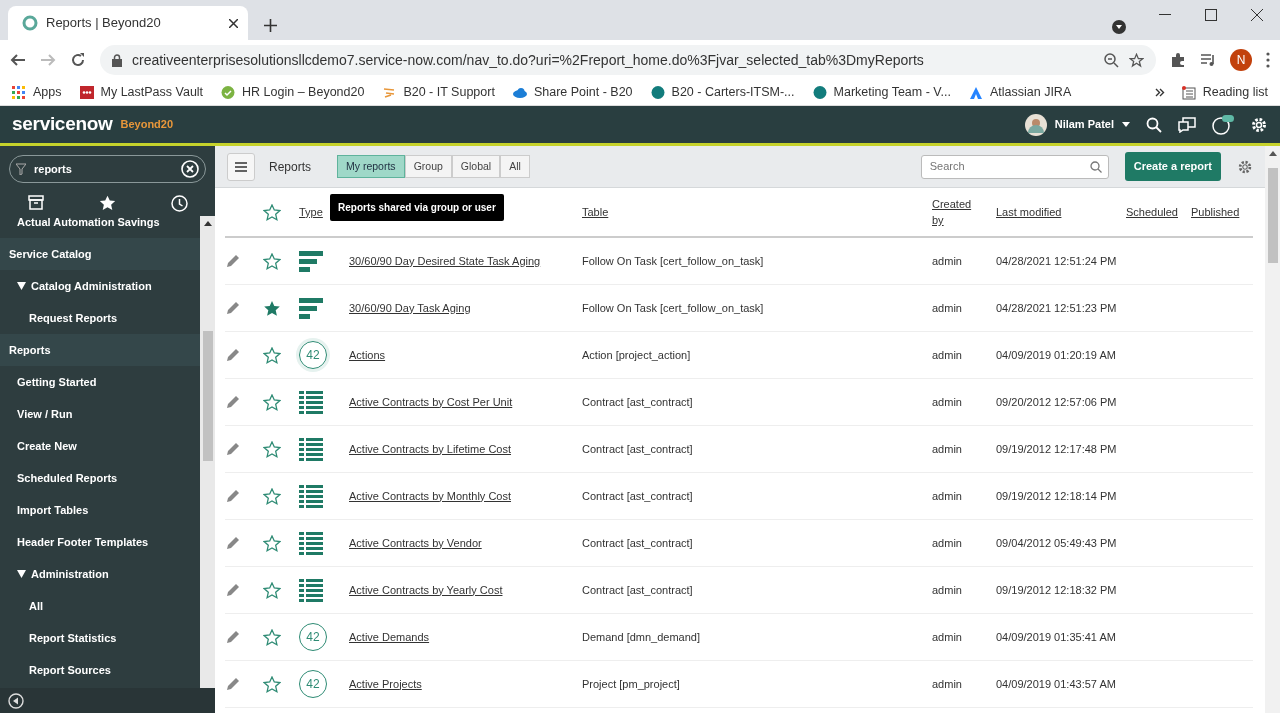 The height and width of the screenshot is (720, 1280). I want to click on collapse-icon, so click(16, 700).